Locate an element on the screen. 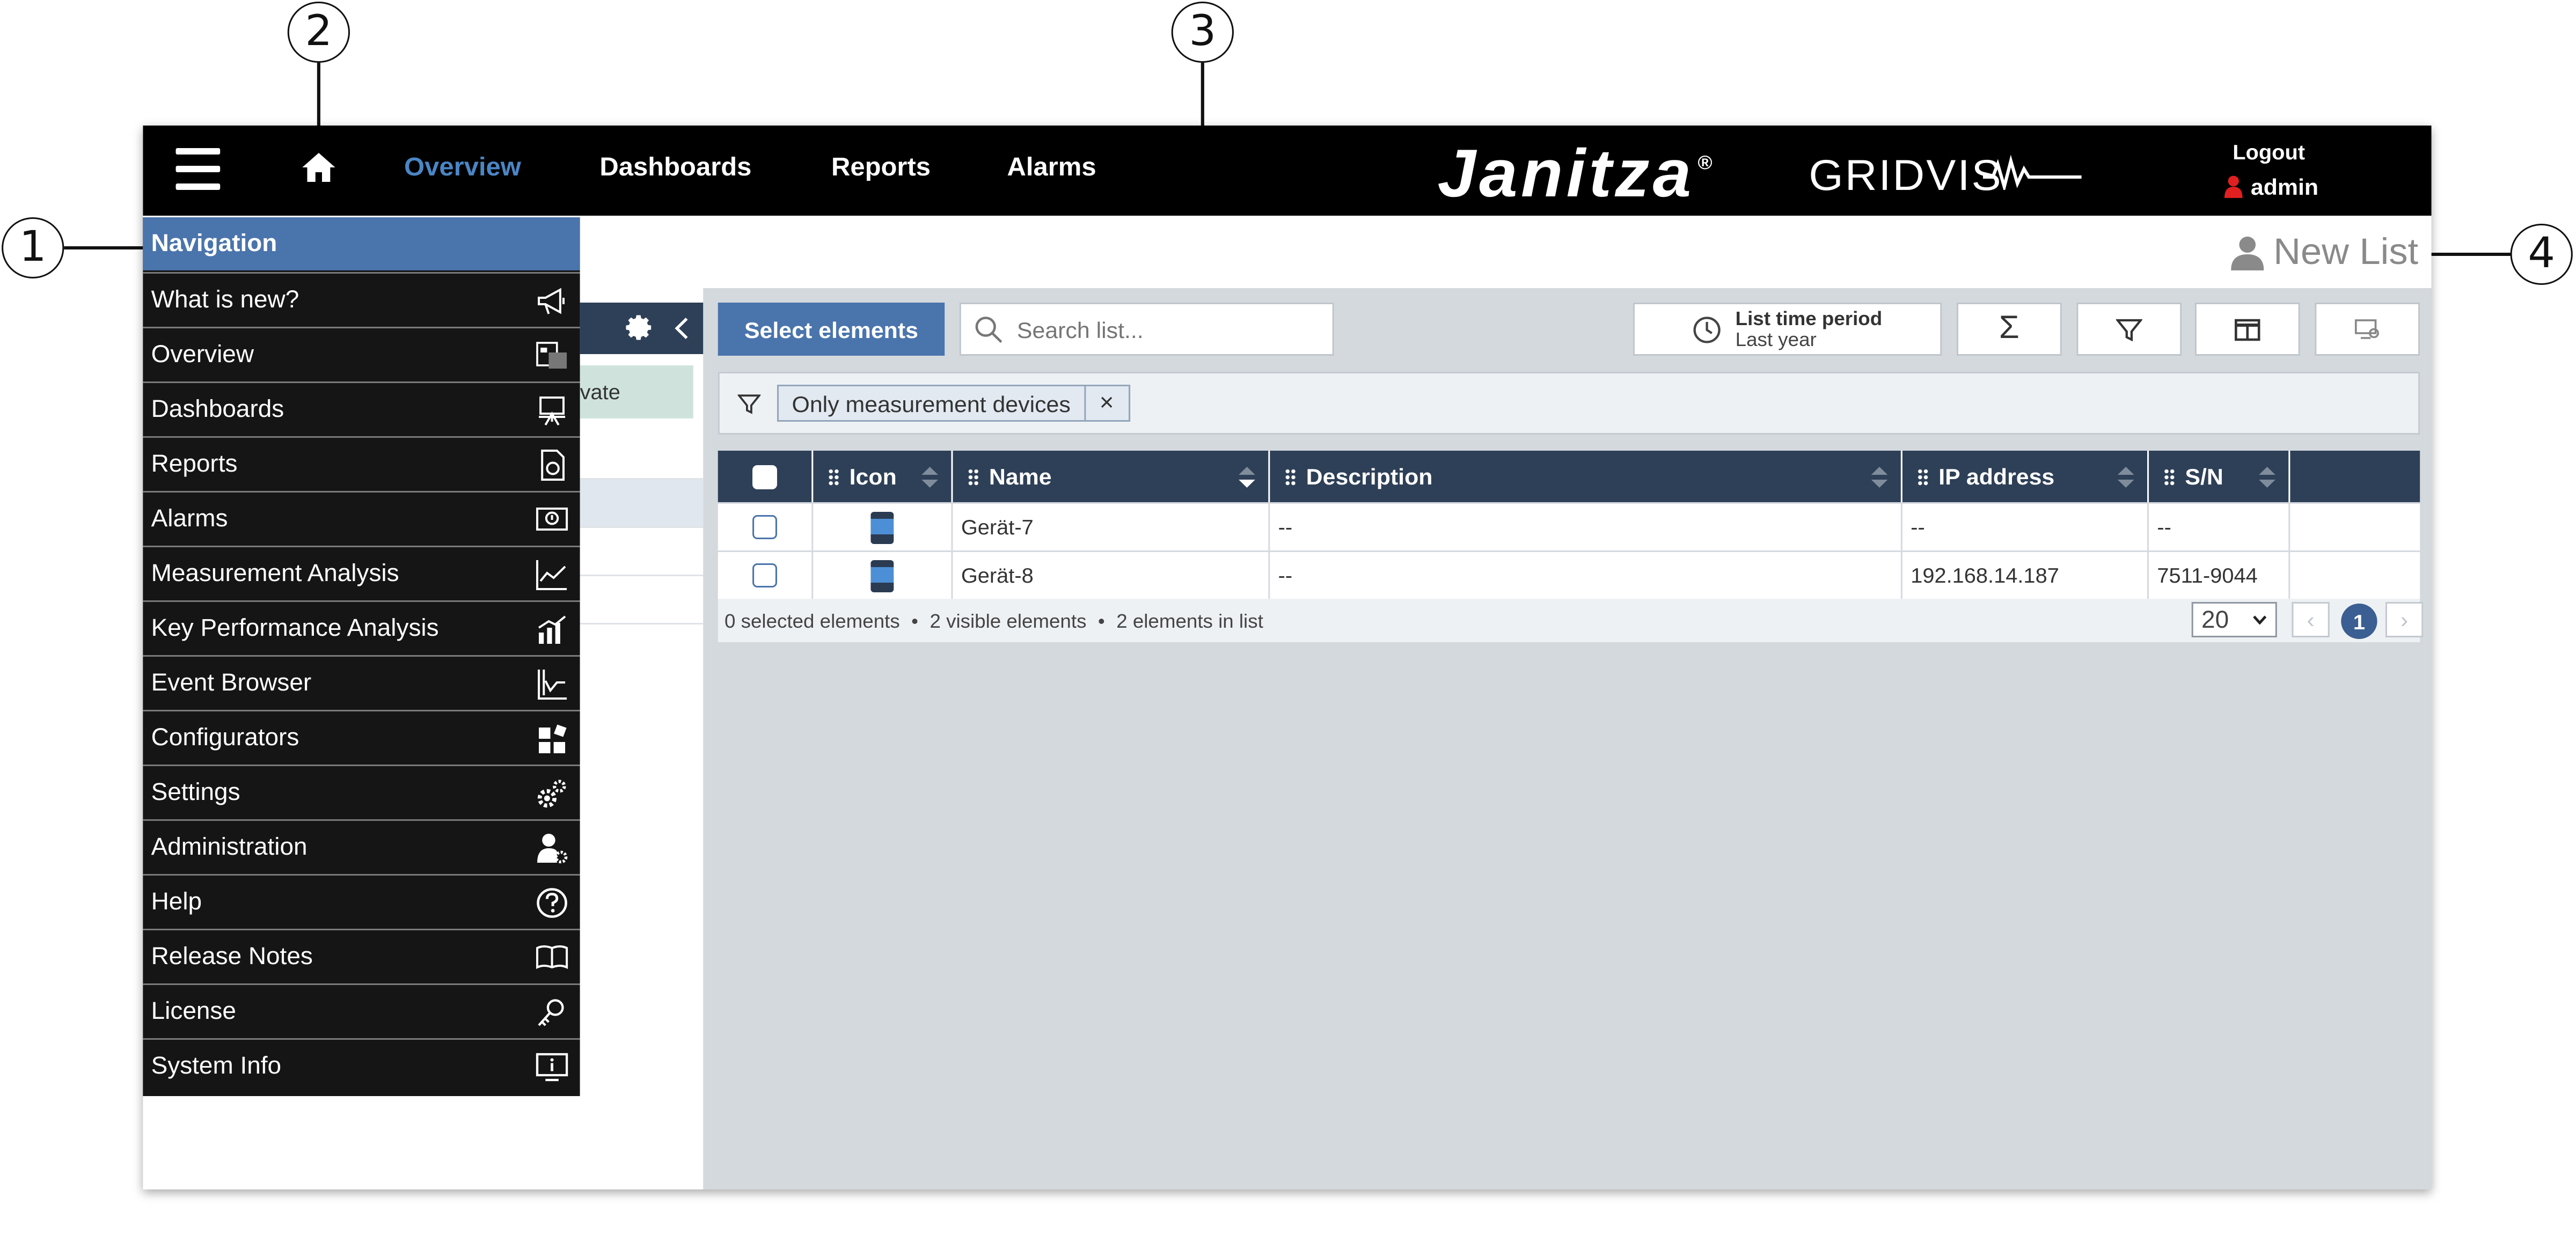  list-panel-header is located at coordinates (642, 328).